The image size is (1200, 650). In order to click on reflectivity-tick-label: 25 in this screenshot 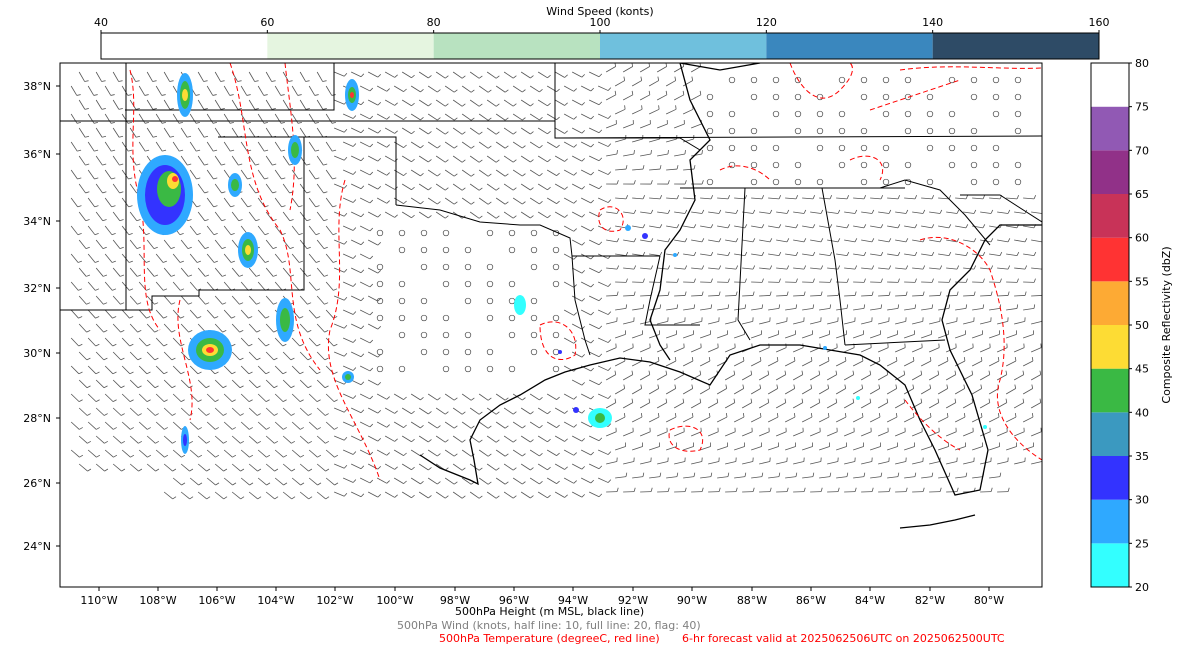, I will do `click(1142, 543)`.